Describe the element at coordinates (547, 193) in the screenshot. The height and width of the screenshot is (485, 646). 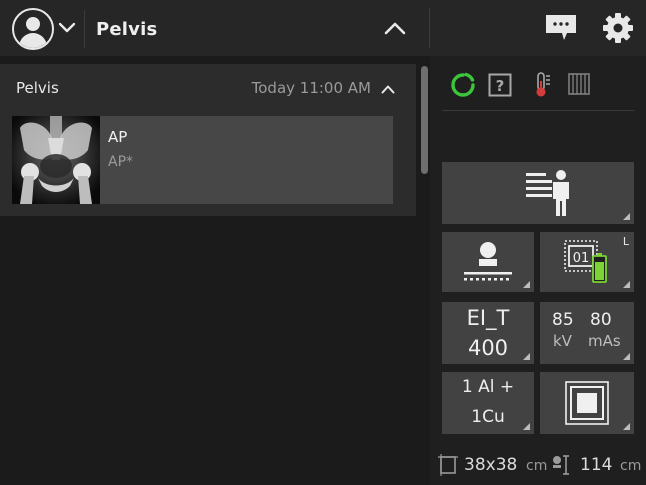
I see `patient-list-icon` at that location.